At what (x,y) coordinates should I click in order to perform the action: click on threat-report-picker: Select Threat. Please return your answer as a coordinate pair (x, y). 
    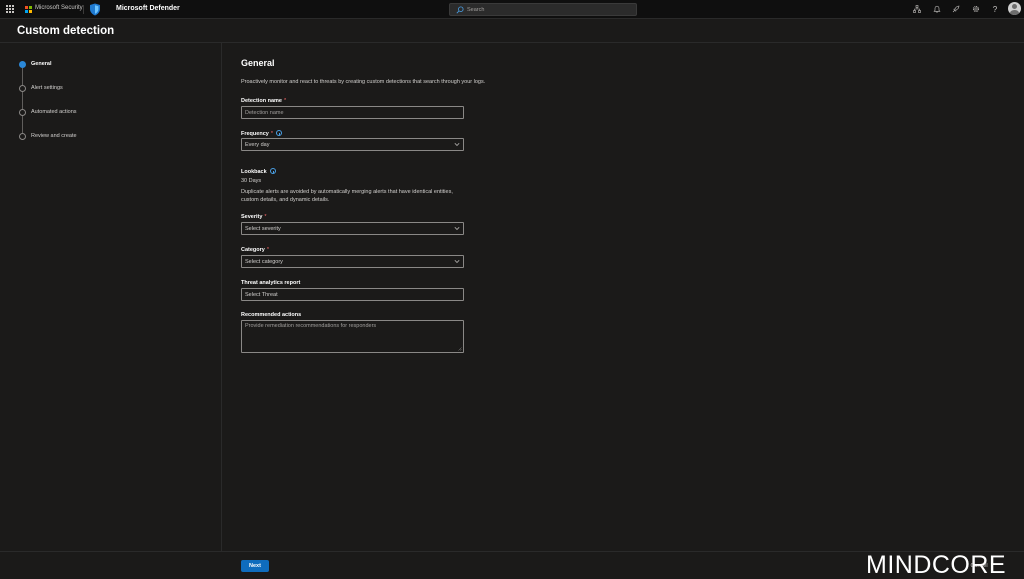
    Looking at the image, I should click on (352, 294).